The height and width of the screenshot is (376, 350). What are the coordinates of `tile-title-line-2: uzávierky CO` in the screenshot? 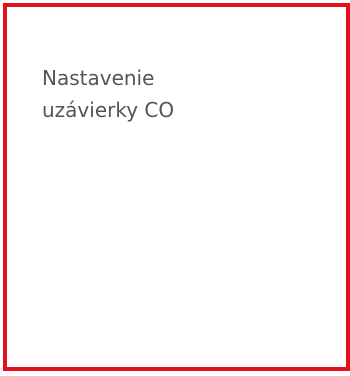 It's located at (108, 110).